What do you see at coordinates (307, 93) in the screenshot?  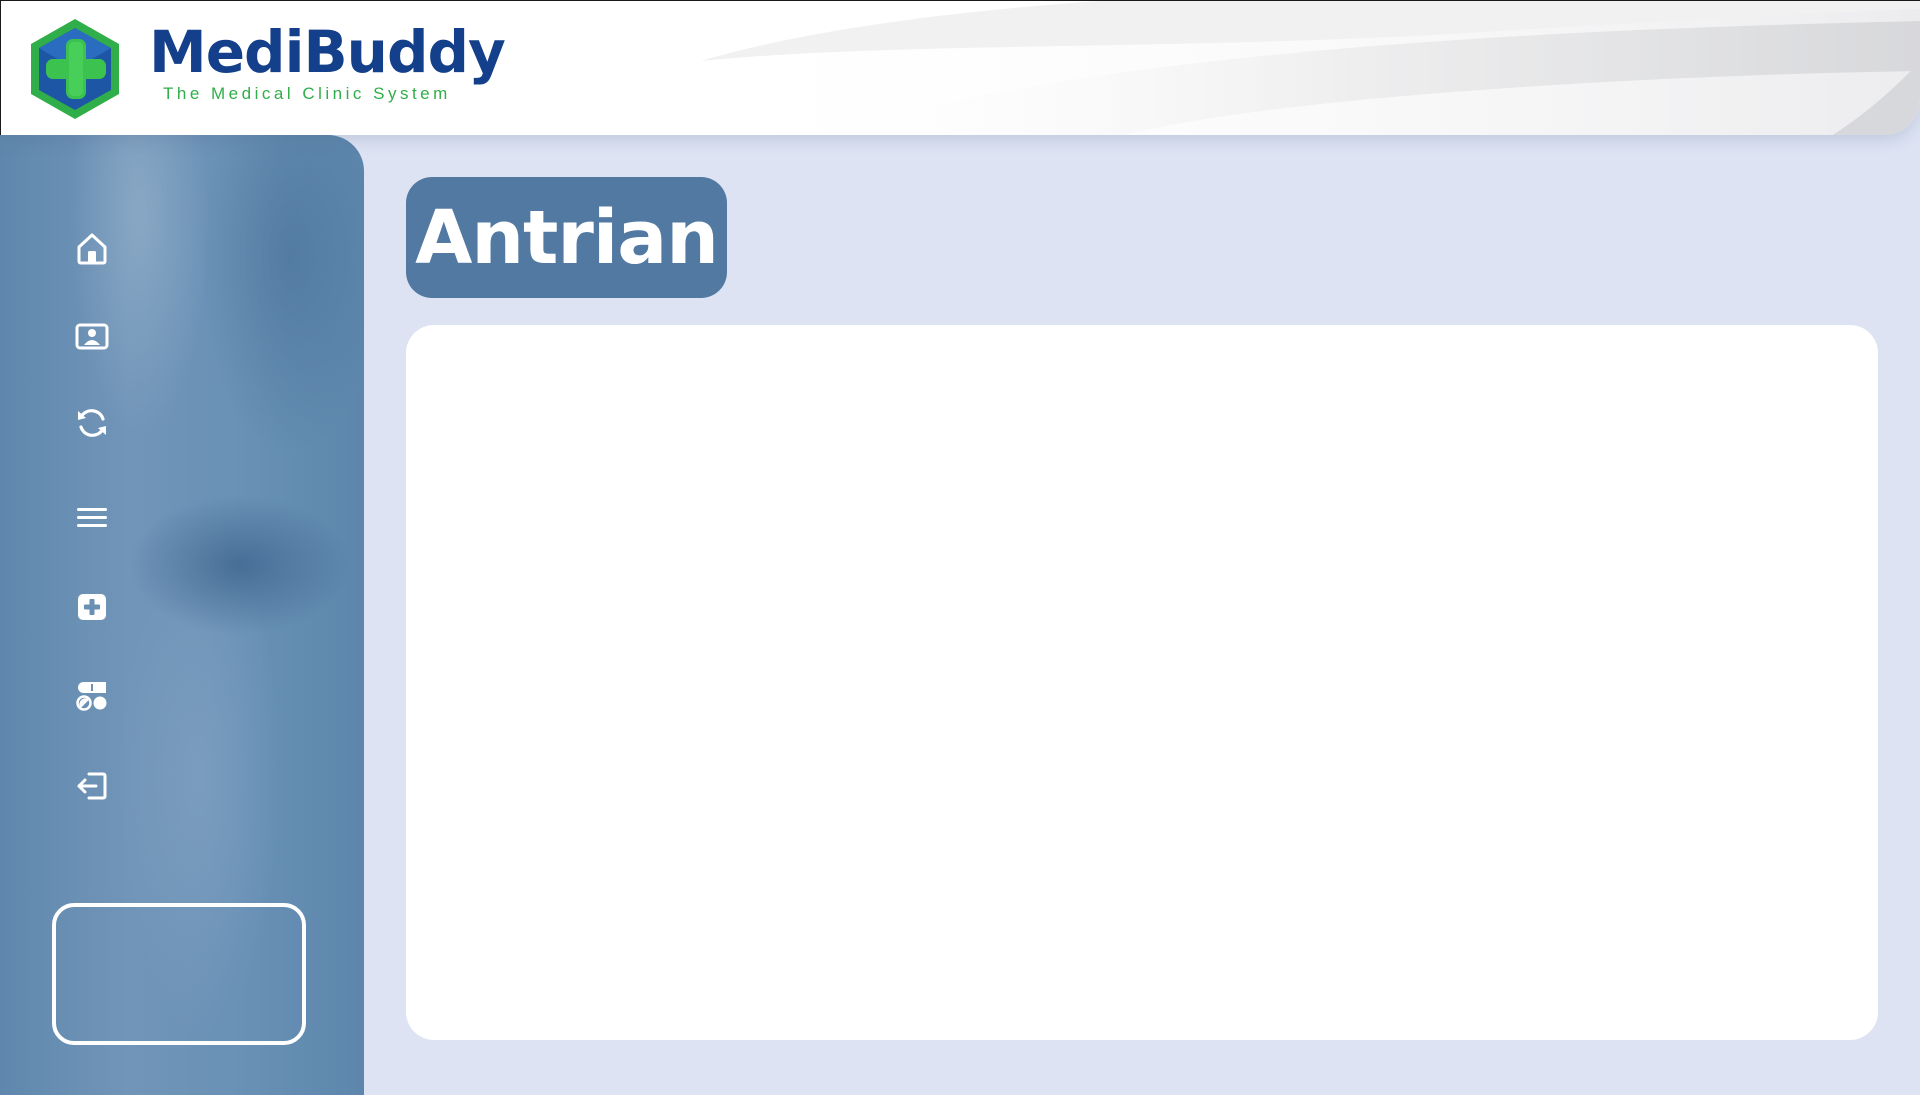 I see `brand-tagline: The Medical Clinic System` at bounding box center [307, 93].